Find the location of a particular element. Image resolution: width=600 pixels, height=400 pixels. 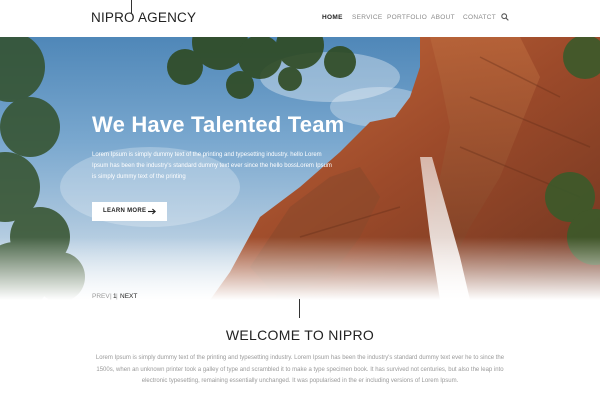

arrow-right-icon is located at coordinates (152, 211).